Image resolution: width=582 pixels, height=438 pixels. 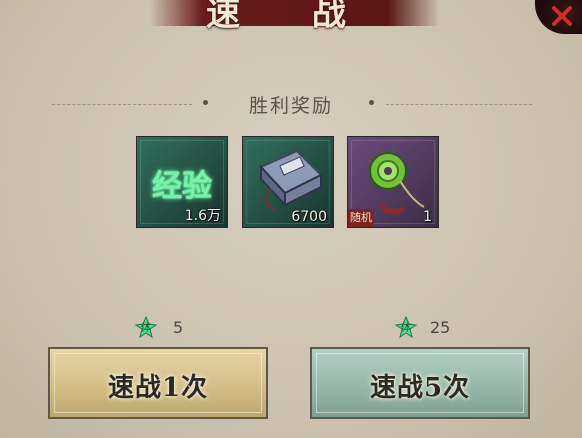 What do you see at coordinates (291, 180) in the screenshot?
I see `book-icon` at bounding box center [291, 180].